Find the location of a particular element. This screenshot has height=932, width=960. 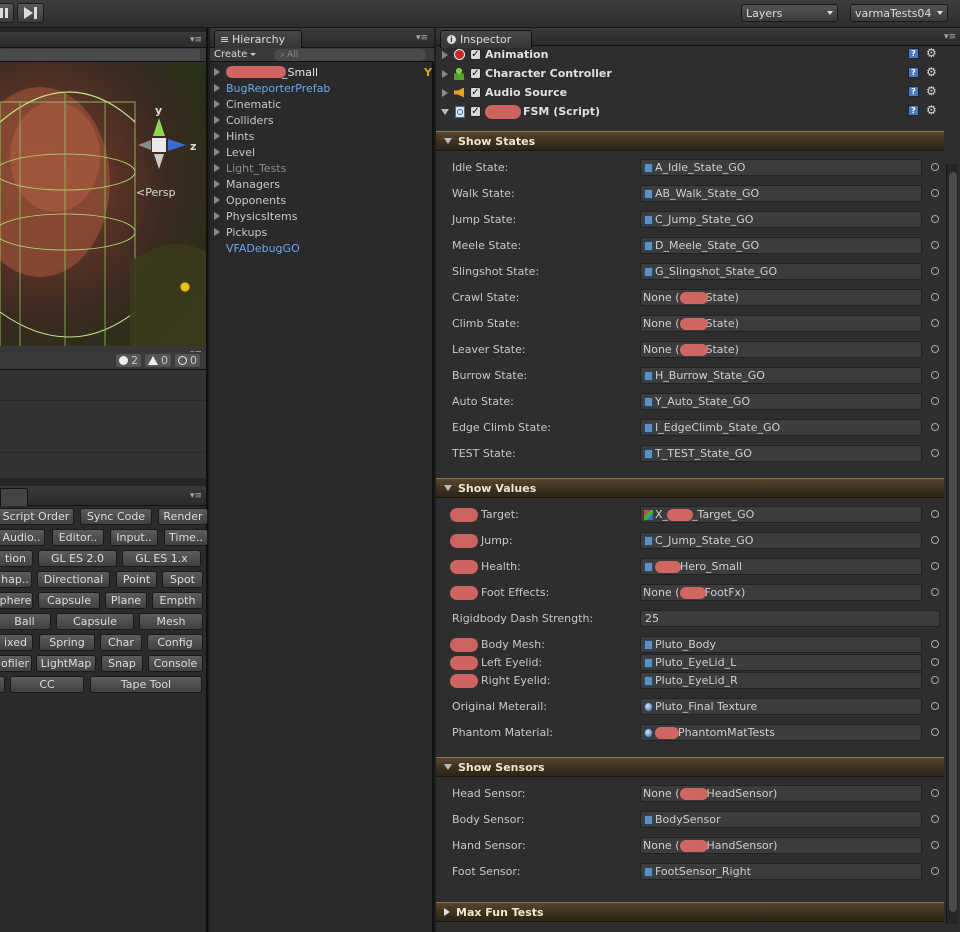

section-show-values: Show Values is located at coordinates (690, 488).